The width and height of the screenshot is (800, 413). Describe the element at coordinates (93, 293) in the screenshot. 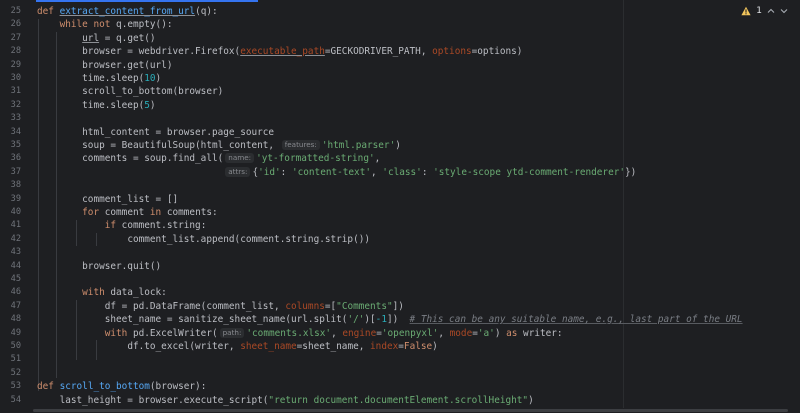

I see `keyword: with` at that location.